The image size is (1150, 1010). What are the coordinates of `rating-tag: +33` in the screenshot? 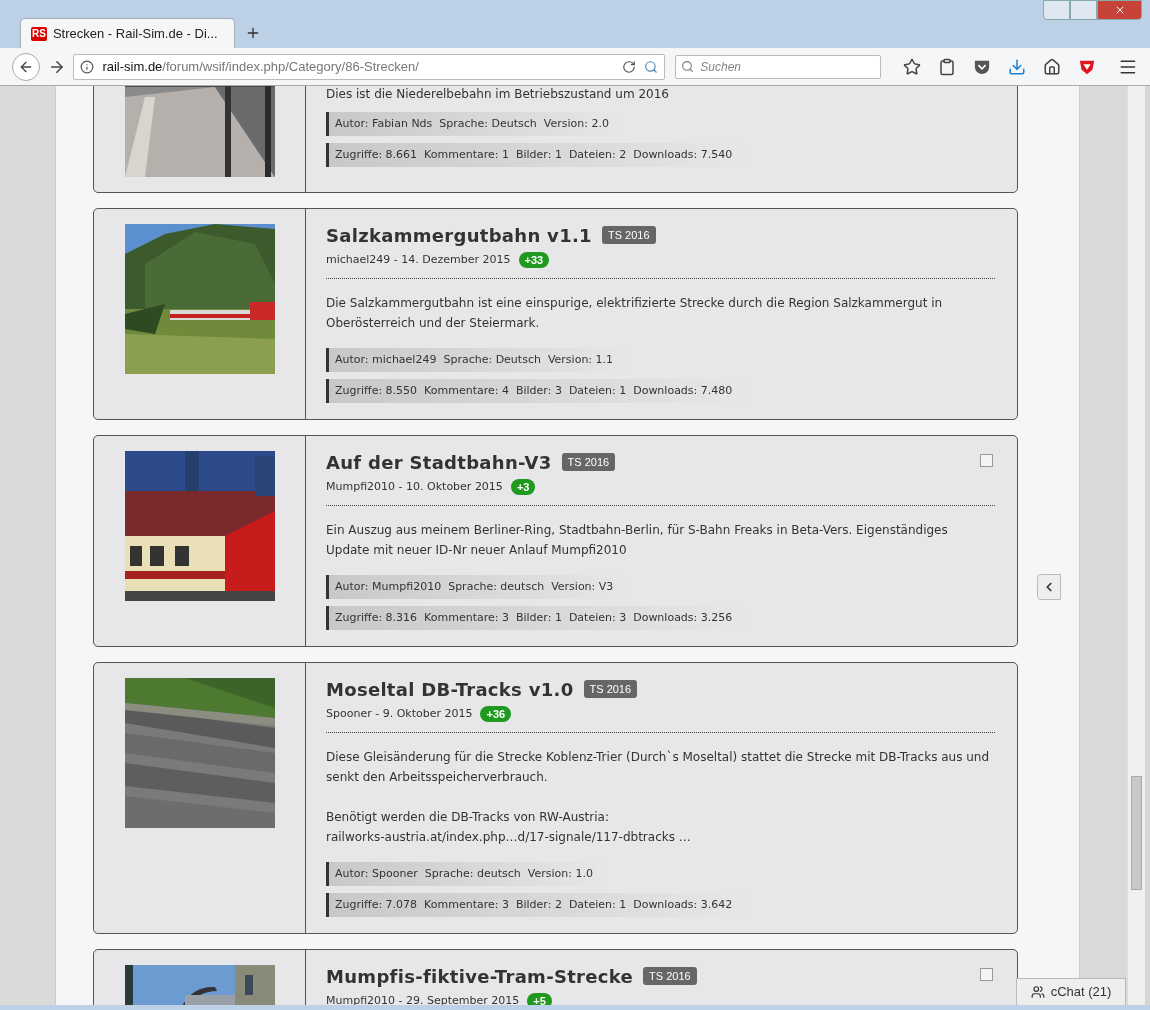 It's located at (534, 260).